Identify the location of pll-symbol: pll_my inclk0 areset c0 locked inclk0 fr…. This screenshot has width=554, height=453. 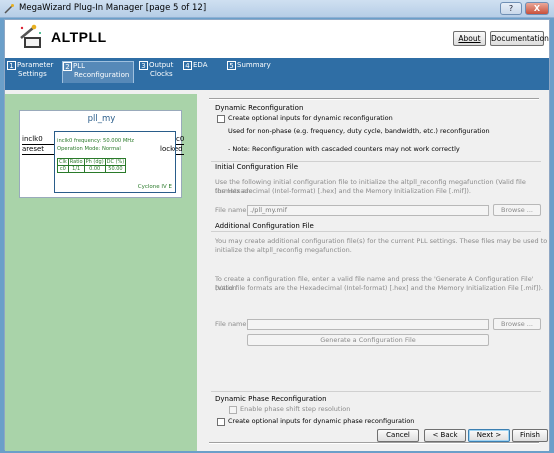
(102, 154).